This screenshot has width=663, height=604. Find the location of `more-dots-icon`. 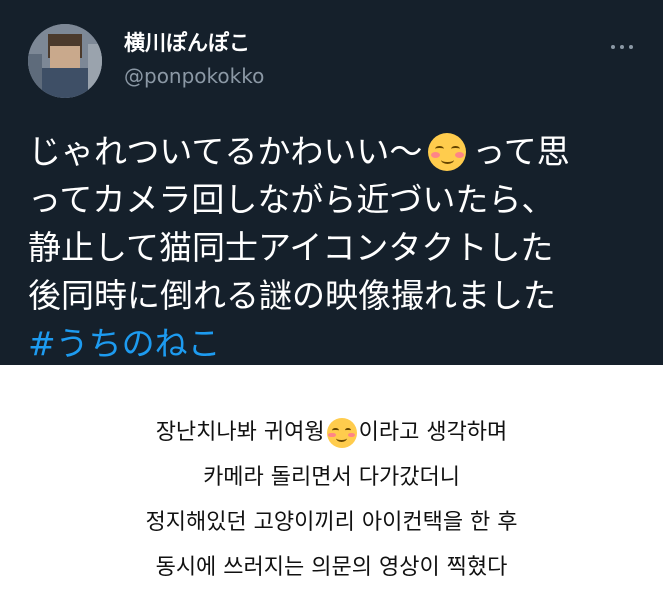

more-dots-icon is located at coordinates (622, 47).